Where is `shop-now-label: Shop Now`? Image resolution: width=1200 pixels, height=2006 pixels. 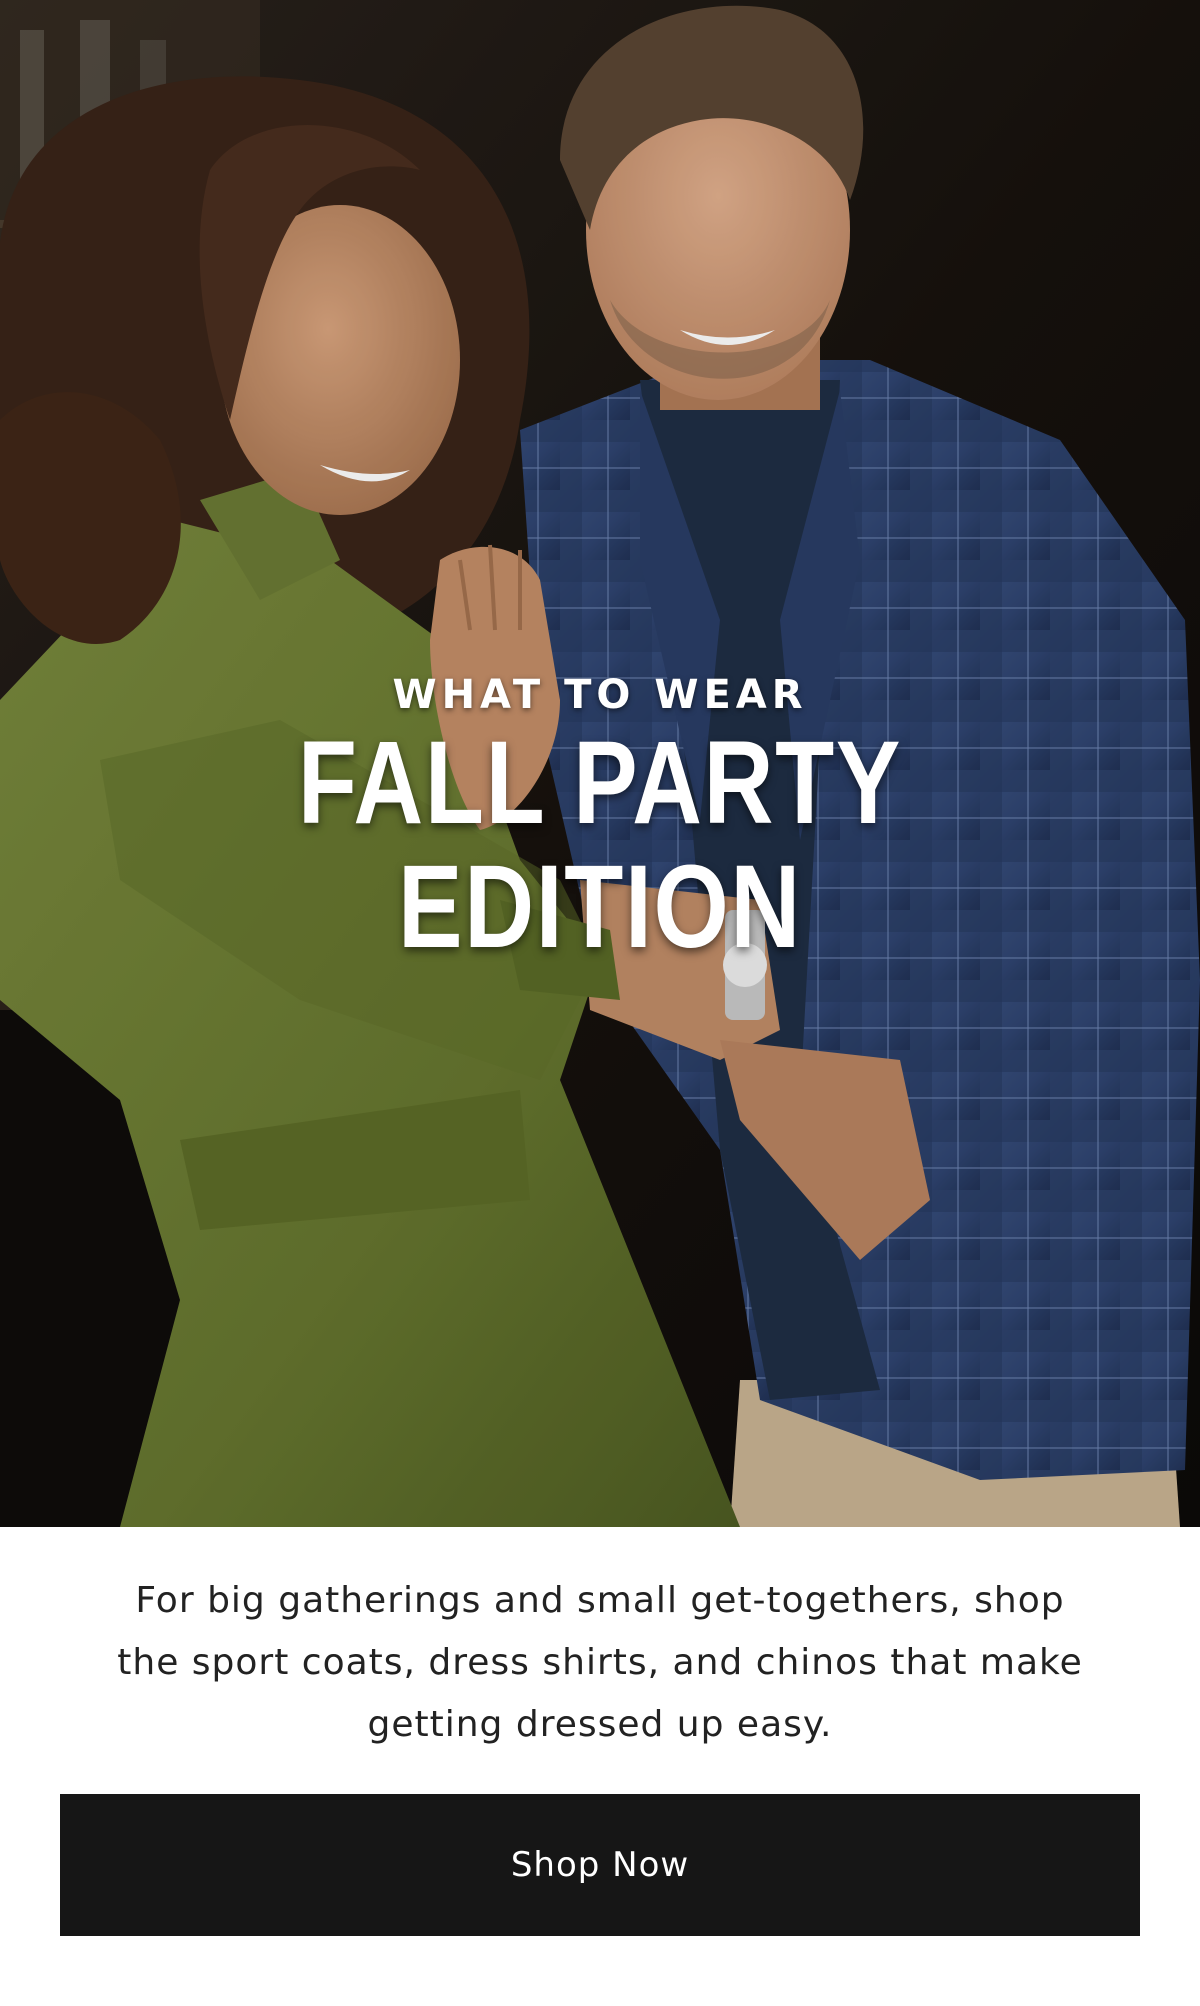 shop-now-label: Shop Now is located at coordinates (600, 1865).